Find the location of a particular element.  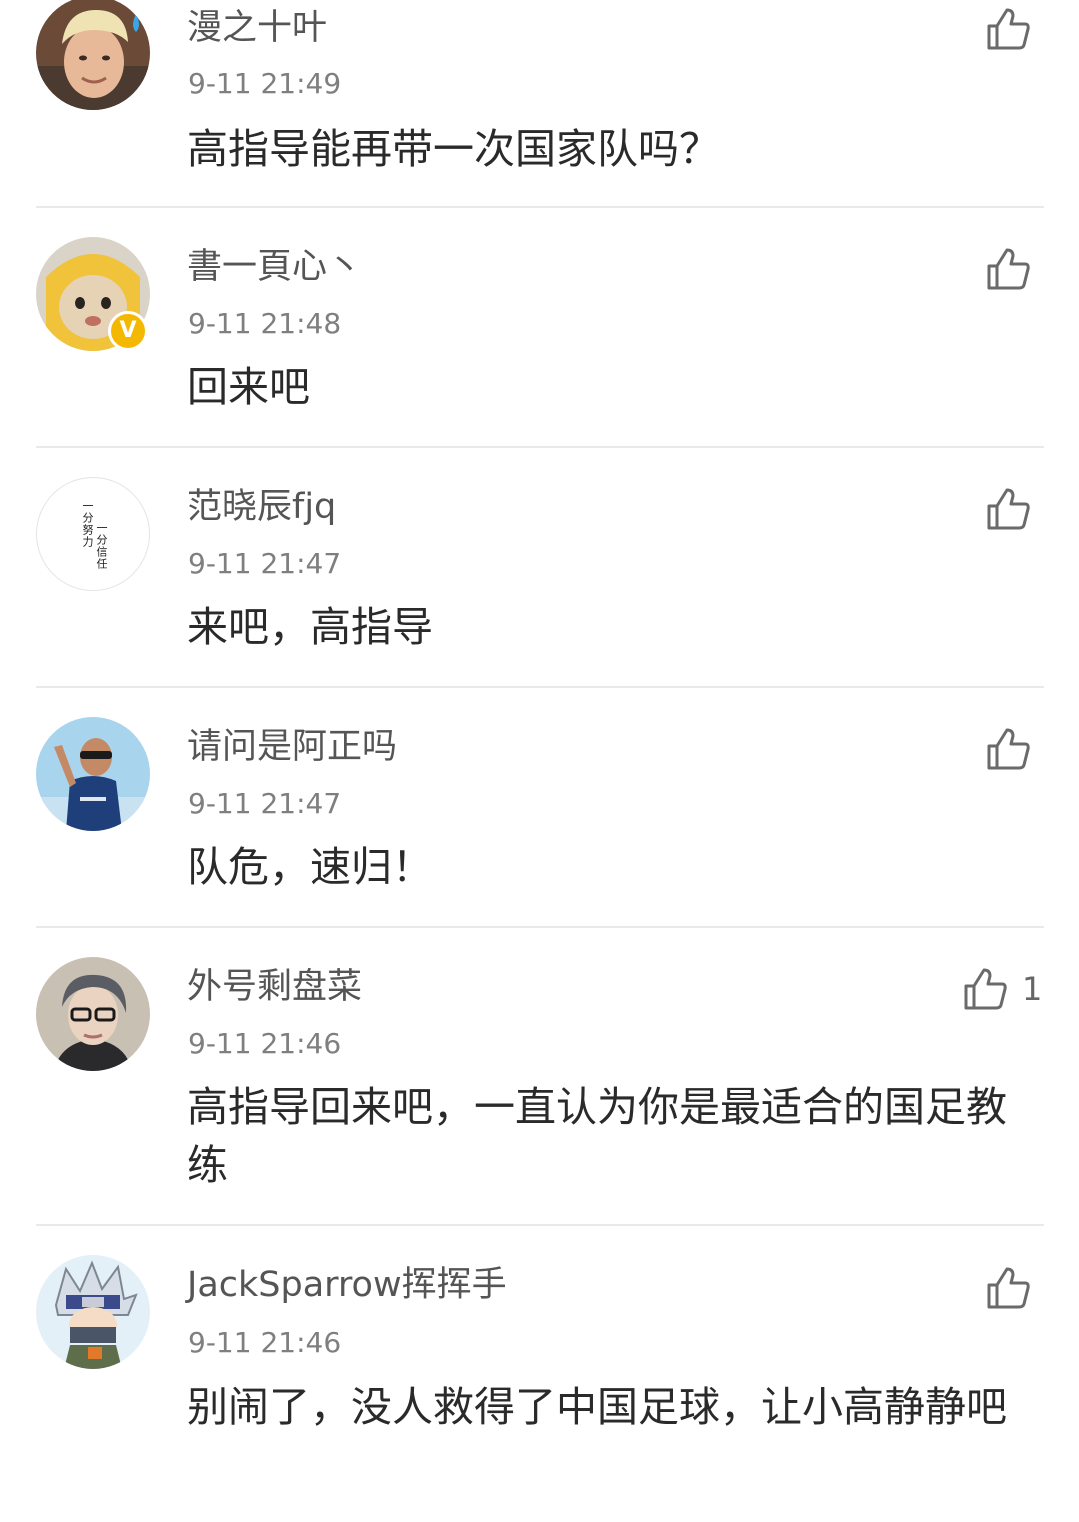

comment-text: 别闹了，没人救得了中国足球，让小高静静吧 is located at coordinates (597, 1407).